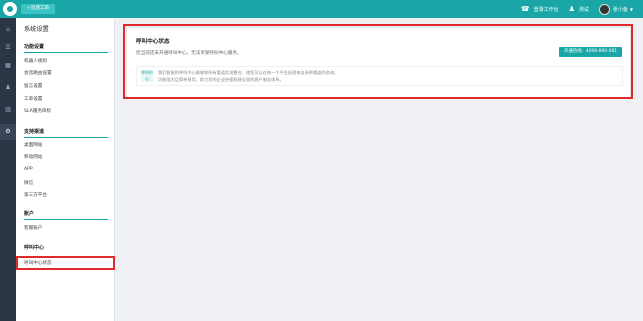 This screenshot has width=643, height=321. Describe the element at coordinates (35, 61) in the screenshot. I see `nav-item-robot-rules: 机器人规则` at that location.